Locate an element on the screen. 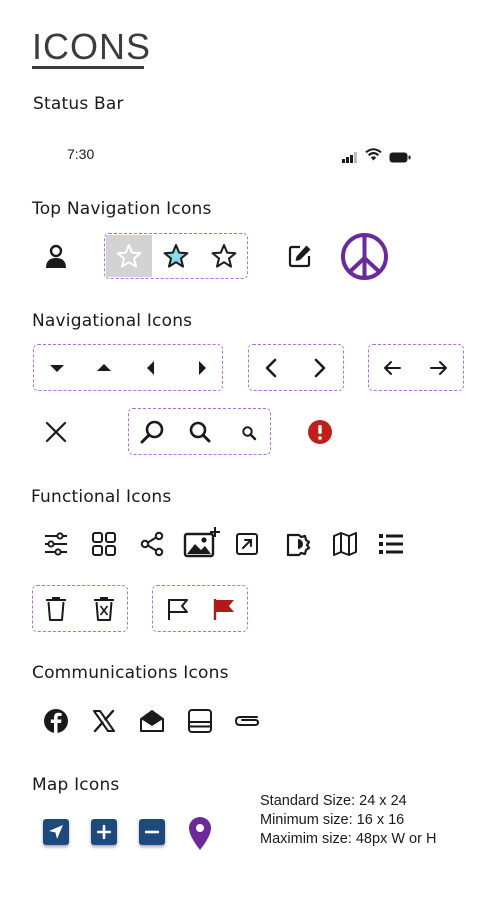  settings-icon is located at coordinates (297, 544).